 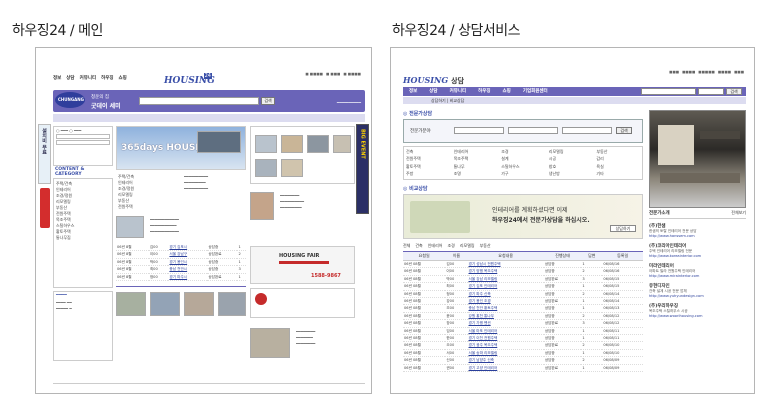 What do you see at coordinates (523, 159) in the screenshot?
I see `category-link: 설계` at bounding box center [523, 159].